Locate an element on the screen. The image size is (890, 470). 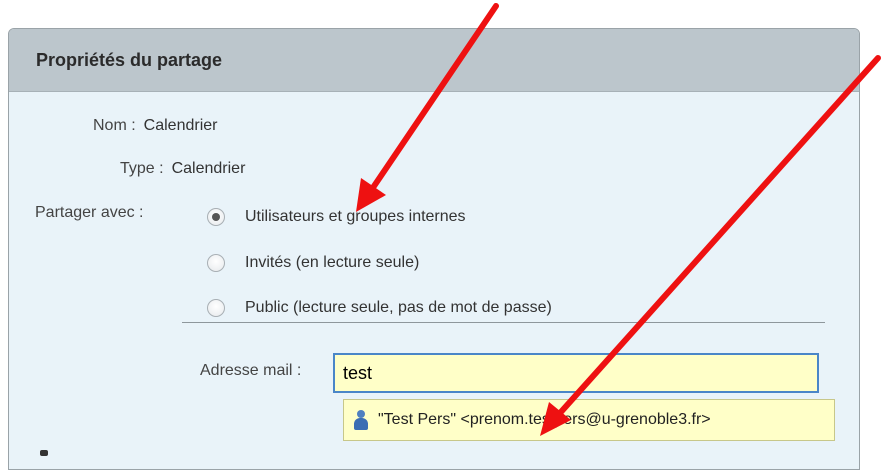
dialog-title: Propriétés du partage is located at coordinates (129, 59).